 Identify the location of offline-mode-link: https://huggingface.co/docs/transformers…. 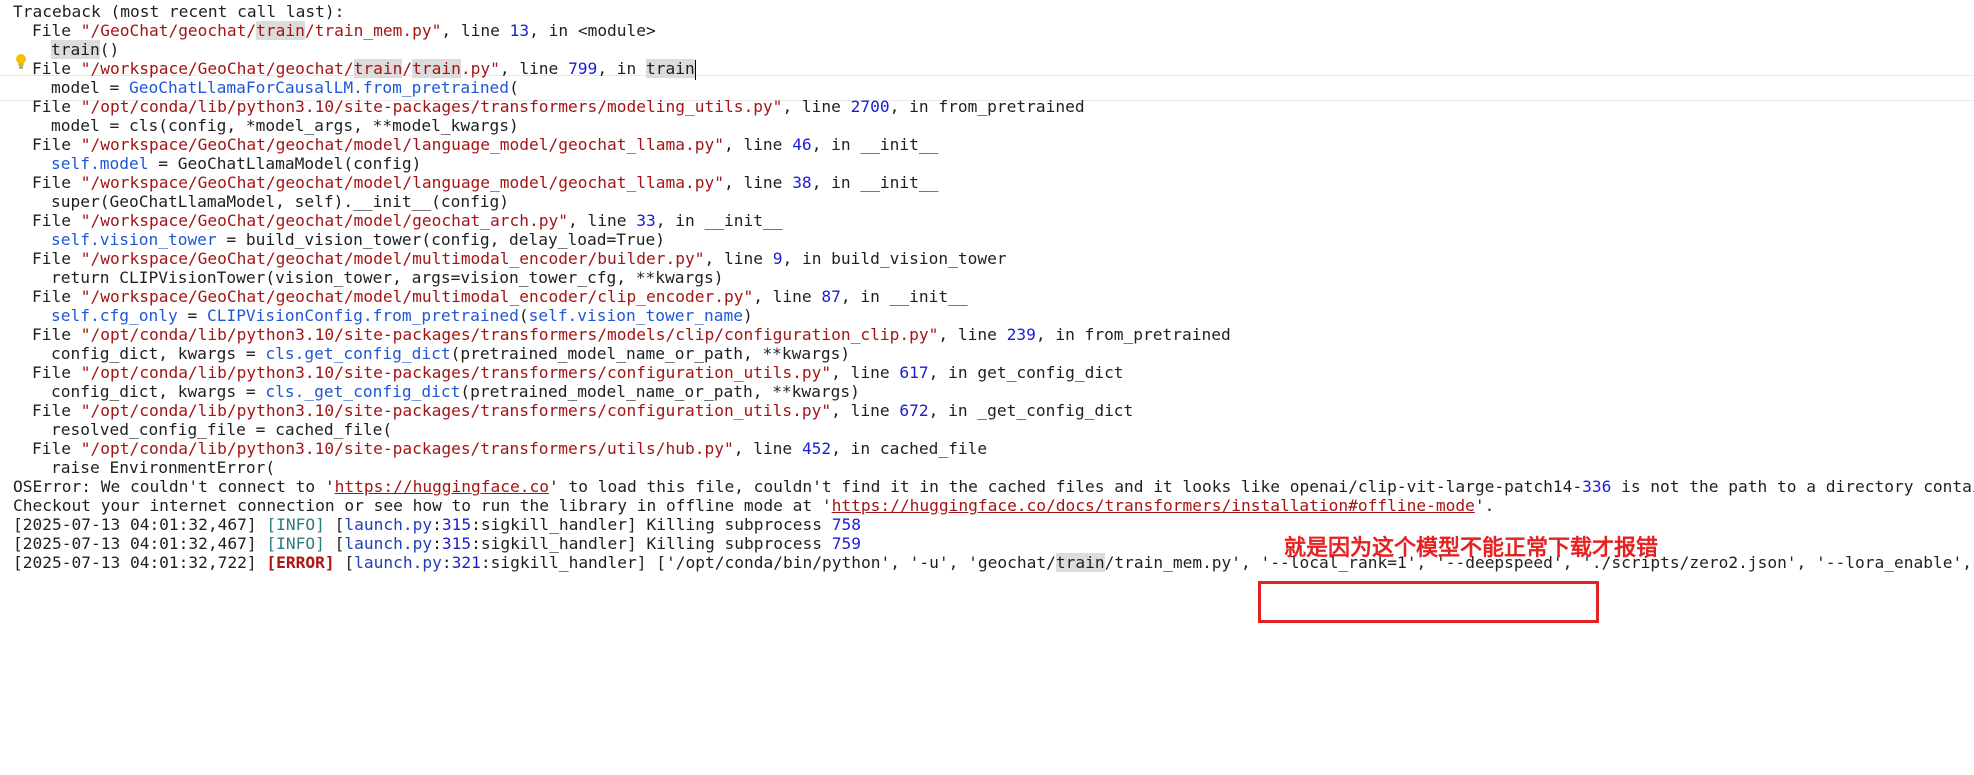
(1153, 505).